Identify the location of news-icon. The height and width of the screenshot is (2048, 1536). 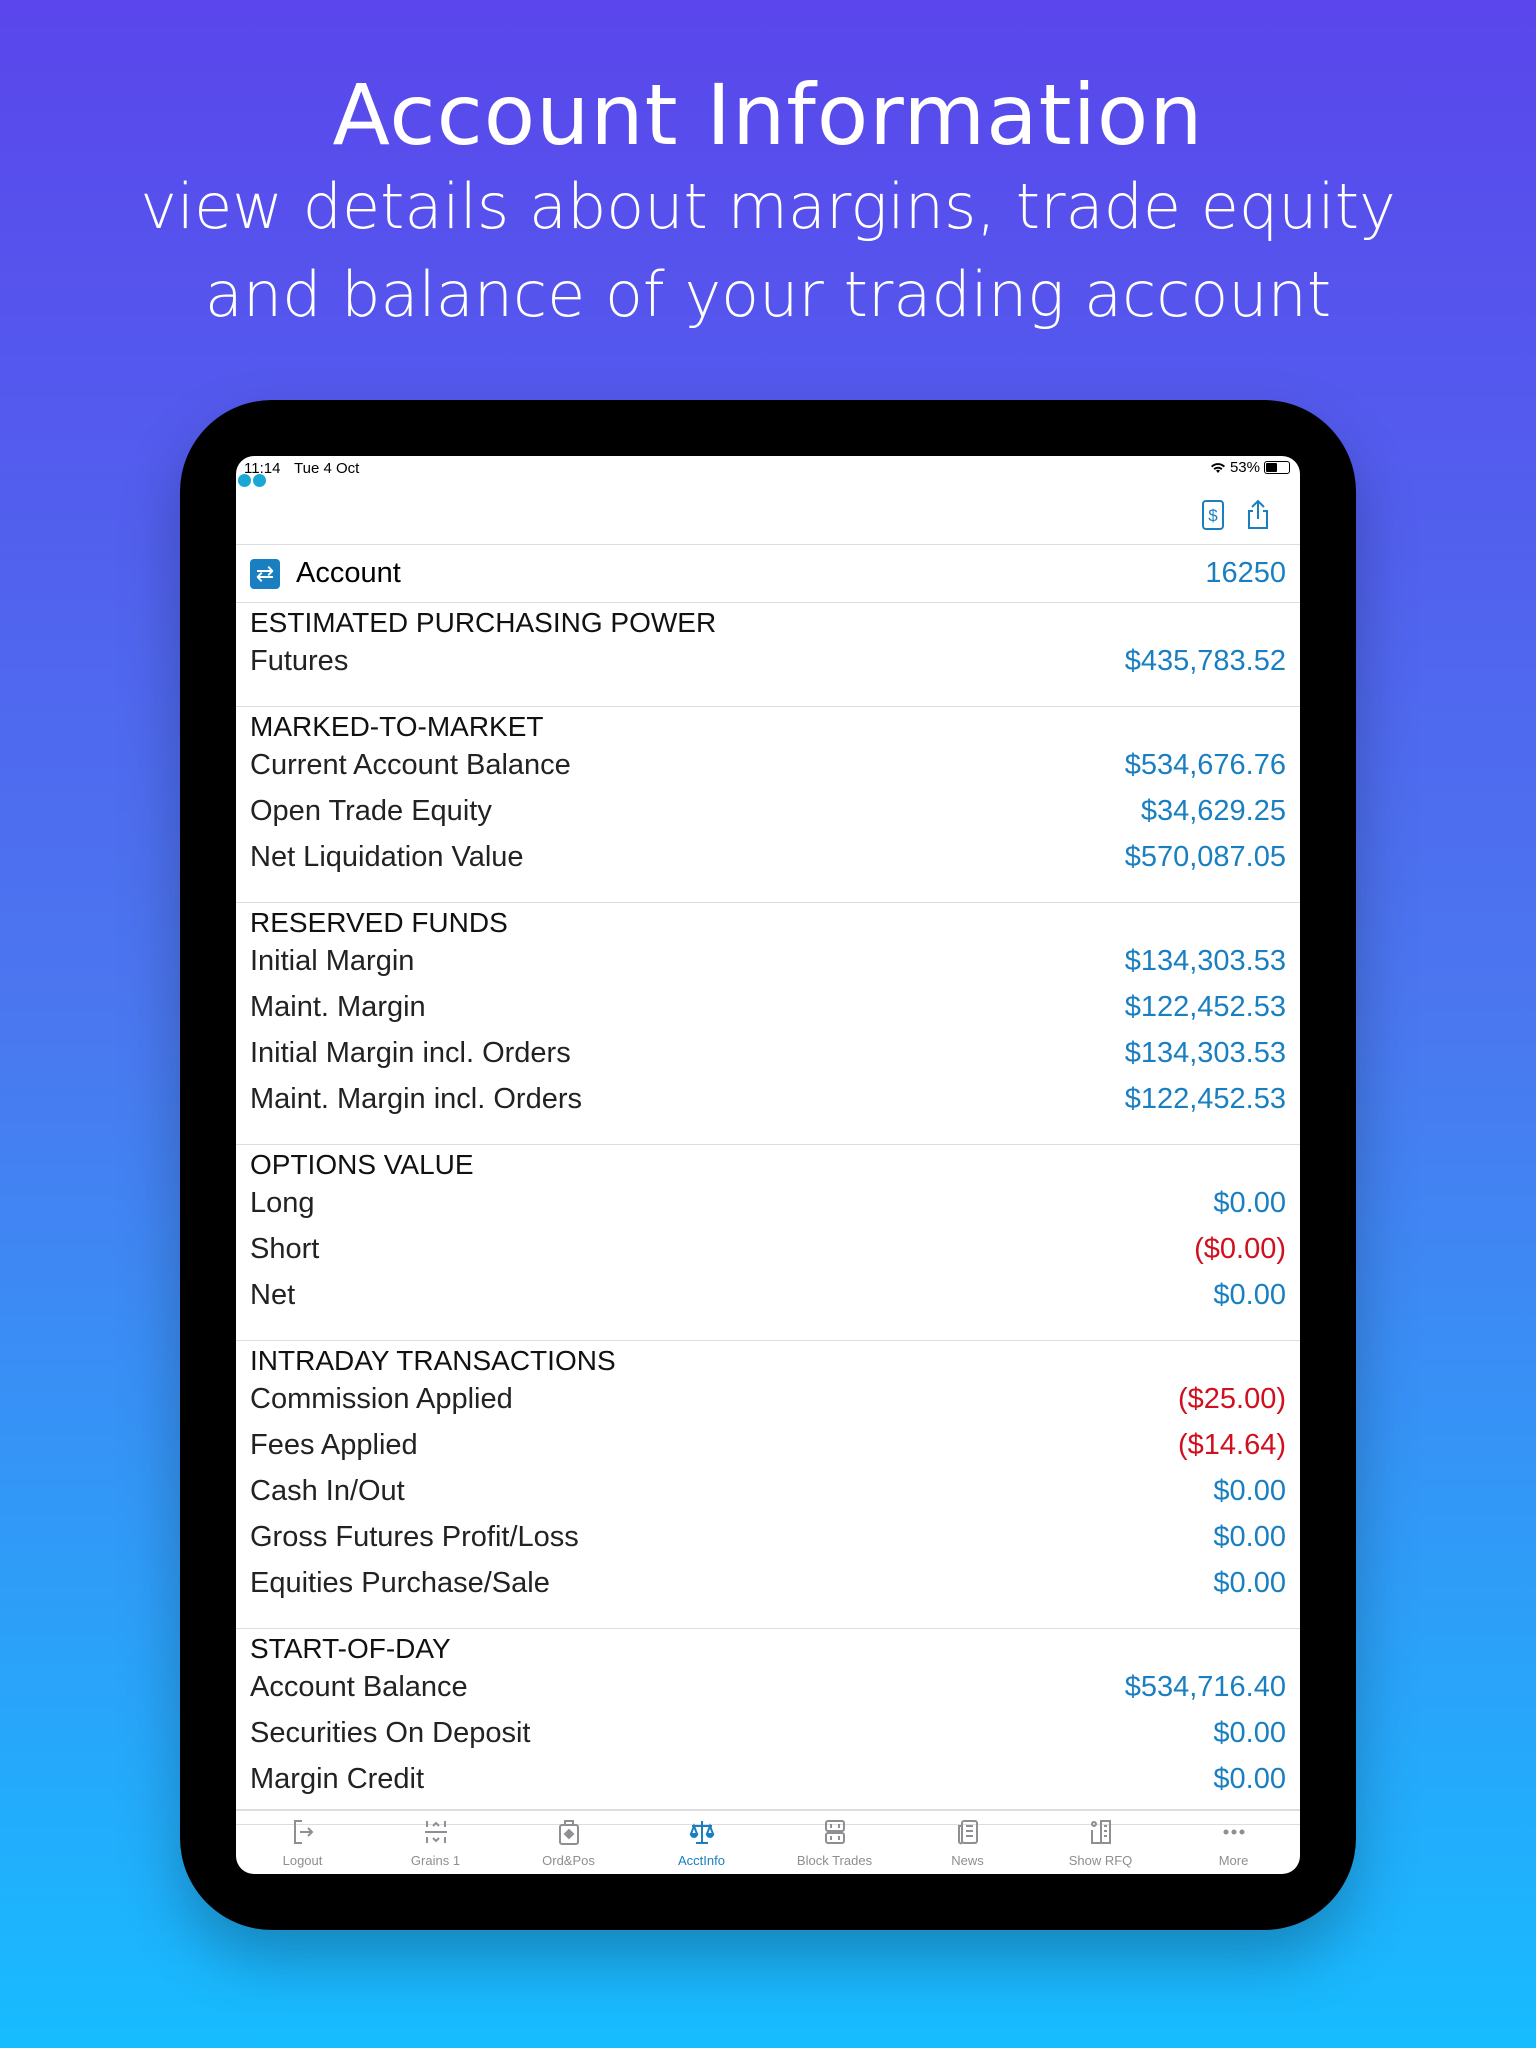
(967, 1832).